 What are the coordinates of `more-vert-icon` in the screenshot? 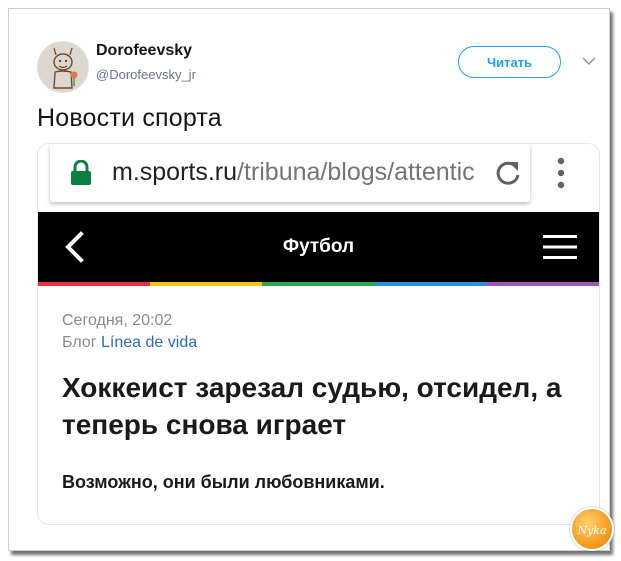 It's located at (561, 173).